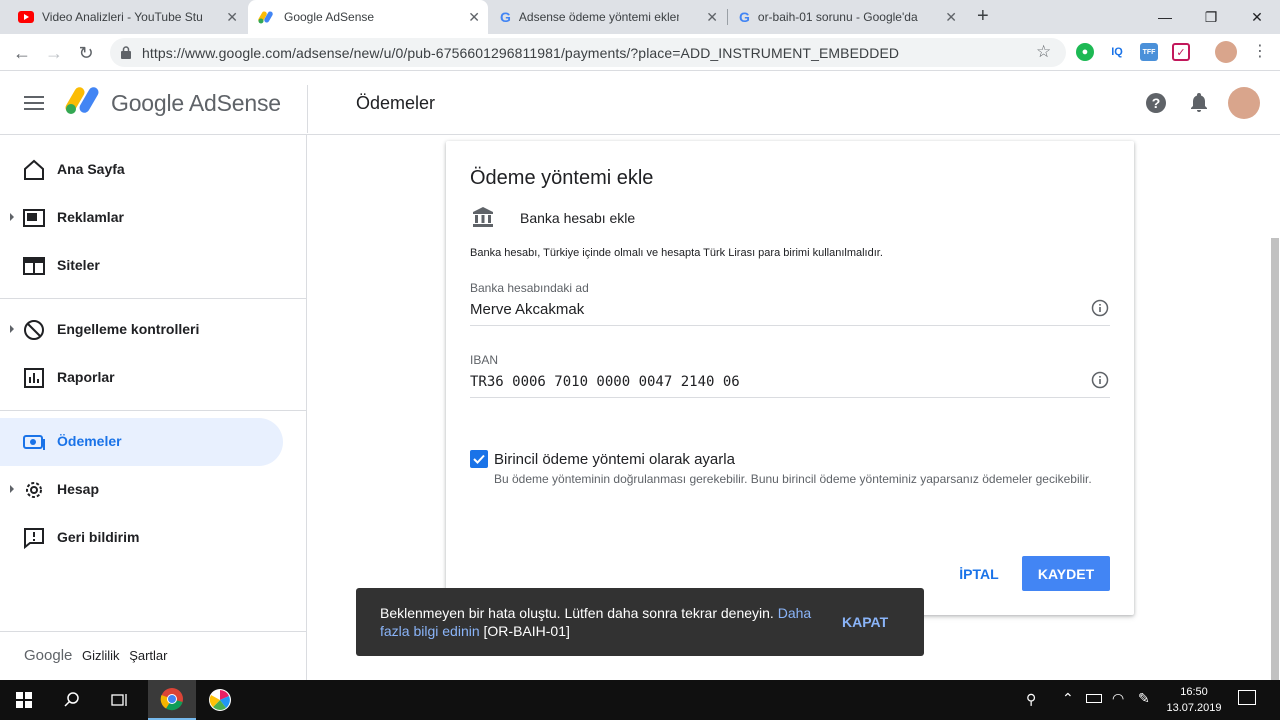 This screenshot has height=720, width=1280. Describe the element at coordinates (141, 170) in the screenshot. I see `sidebar-item-home: Ana Sayfa` at that location.